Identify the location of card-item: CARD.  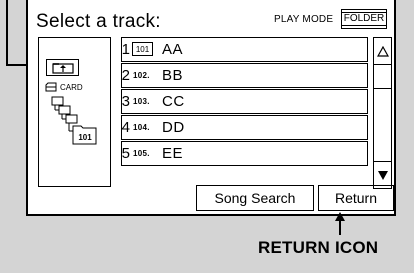
(64, 87).